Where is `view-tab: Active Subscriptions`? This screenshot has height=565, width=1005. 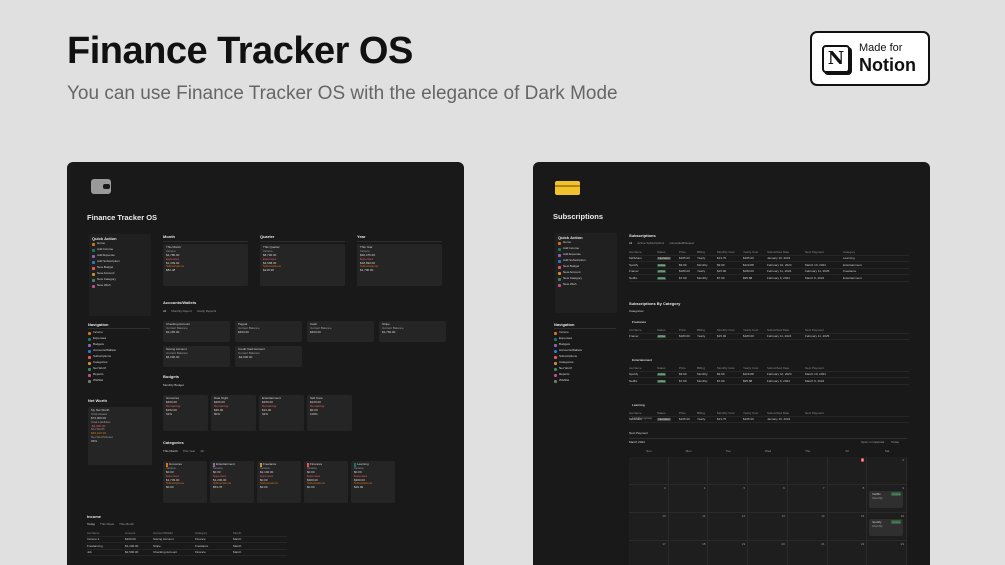 view-tab: Active Subscriptions is located at coordinates (650, 244).